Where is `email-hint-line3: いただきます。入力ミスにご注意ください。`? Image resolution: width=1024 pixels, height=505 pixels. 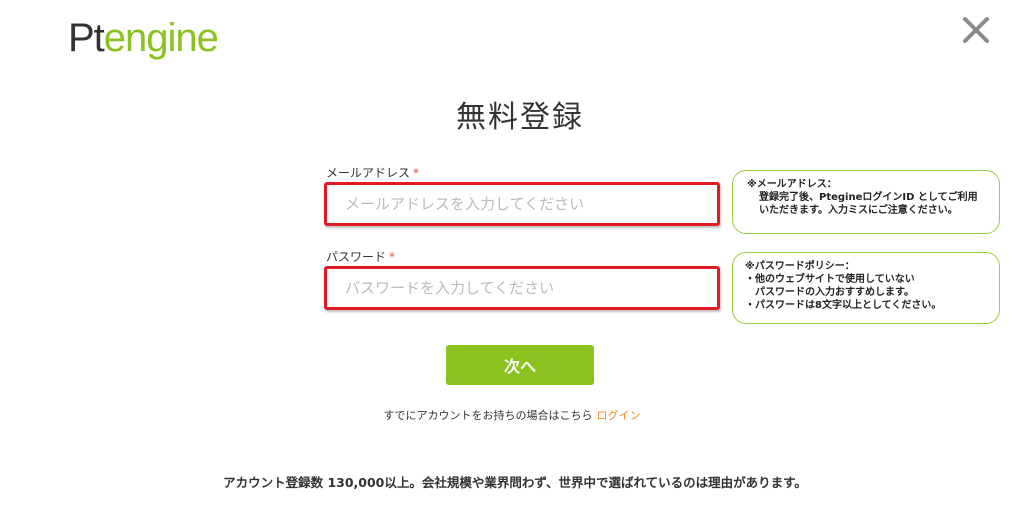 email-hint-line3: いただきます。入力ミスにご注意ください。 is located at coordinates (858, 210).